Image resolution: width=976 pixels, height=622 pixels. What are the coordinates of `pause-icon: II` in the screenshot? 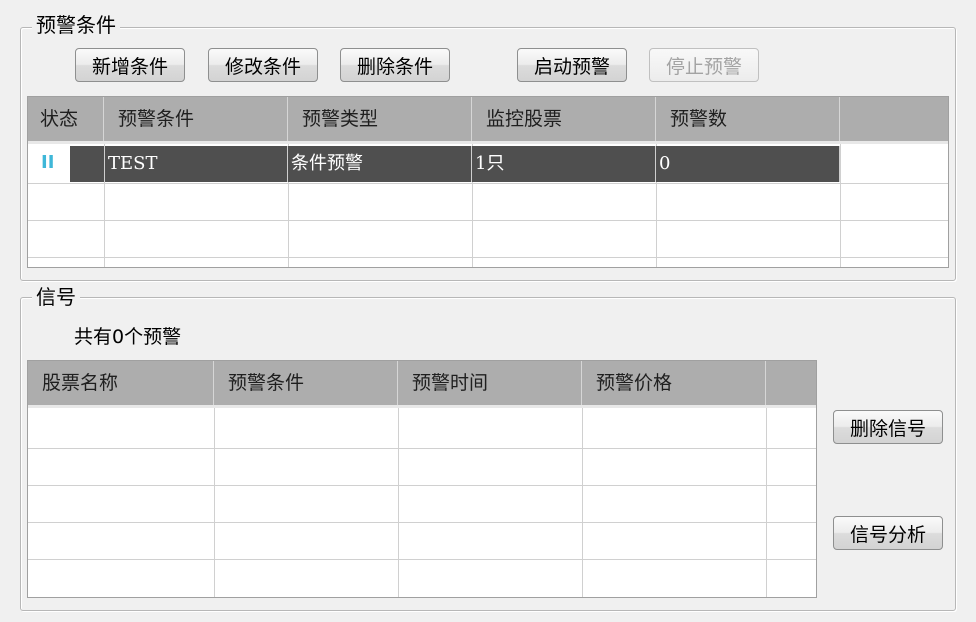 It's located at (48, 162).